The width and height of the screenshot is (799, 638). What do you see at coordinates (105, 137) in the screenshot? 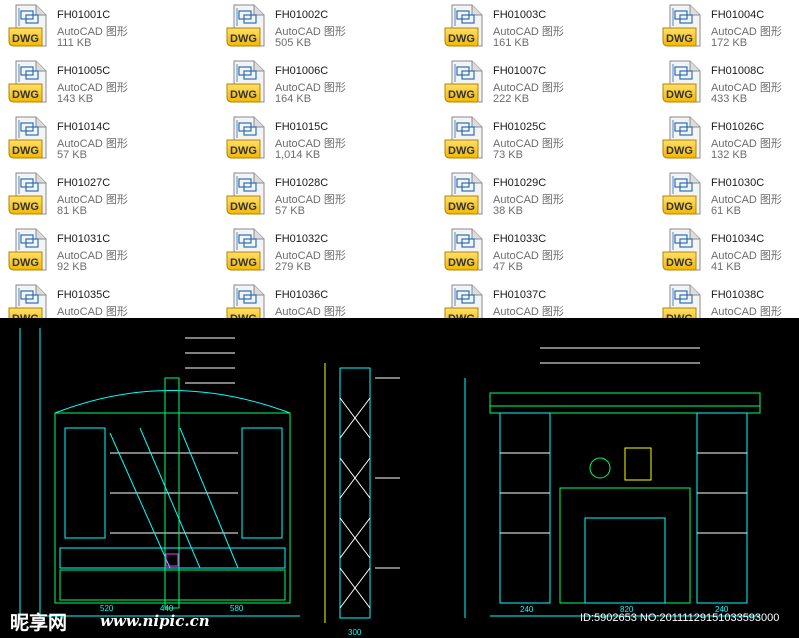
I see `file-item: DWG FH01014C AutoCAD 图形 57 KB` at bounding box center [105, 137].